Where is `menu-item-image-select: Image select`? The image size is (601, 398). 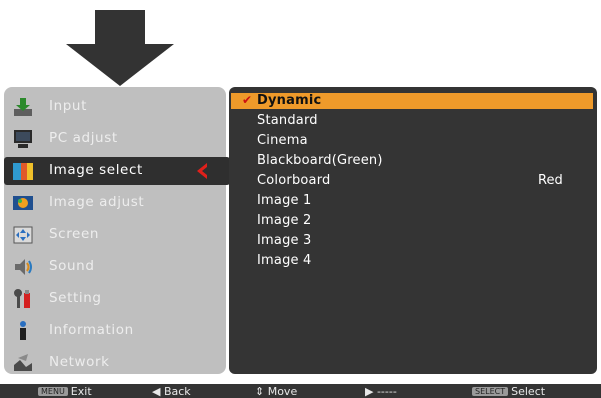 menu-item-image-select: Image select is located at coordinates (117, 171).